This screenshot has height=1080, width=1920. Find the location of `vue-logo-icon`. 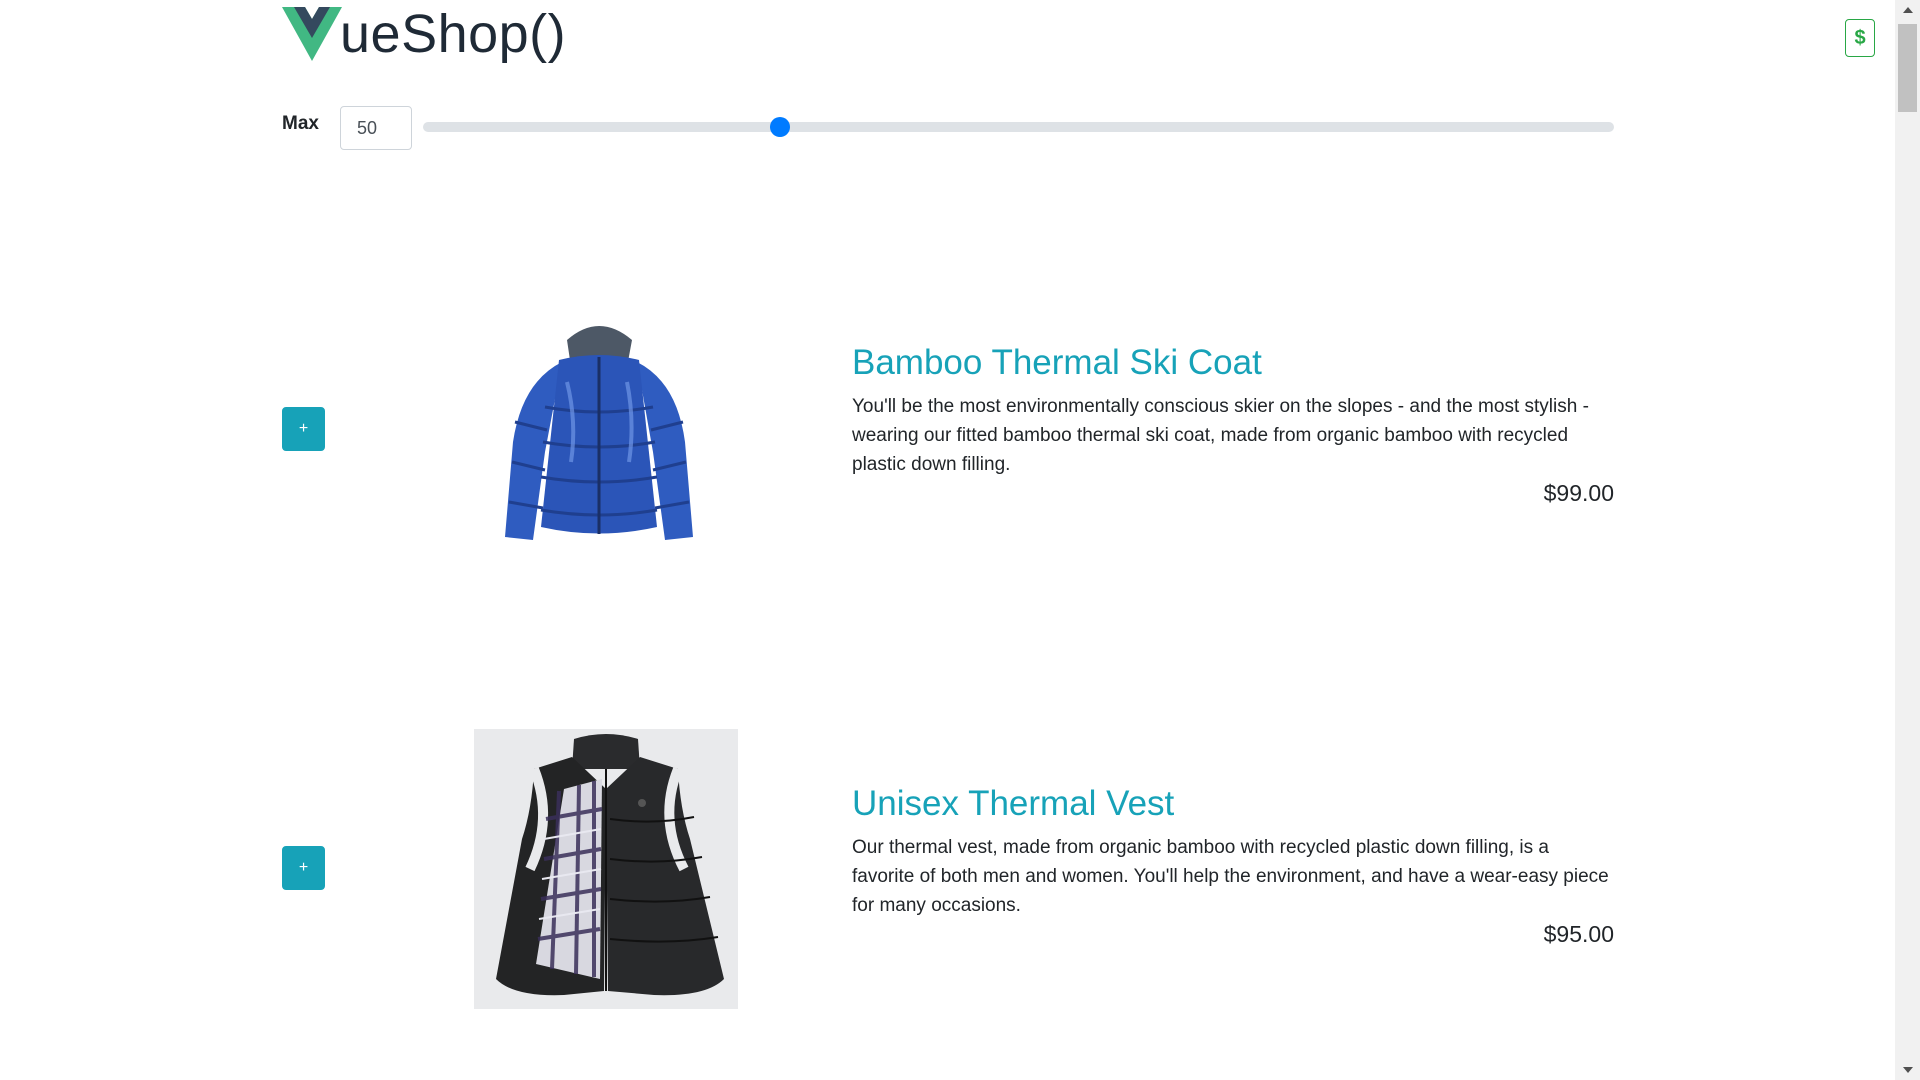

vue-logo-icon is located at coordinates (312, 34).